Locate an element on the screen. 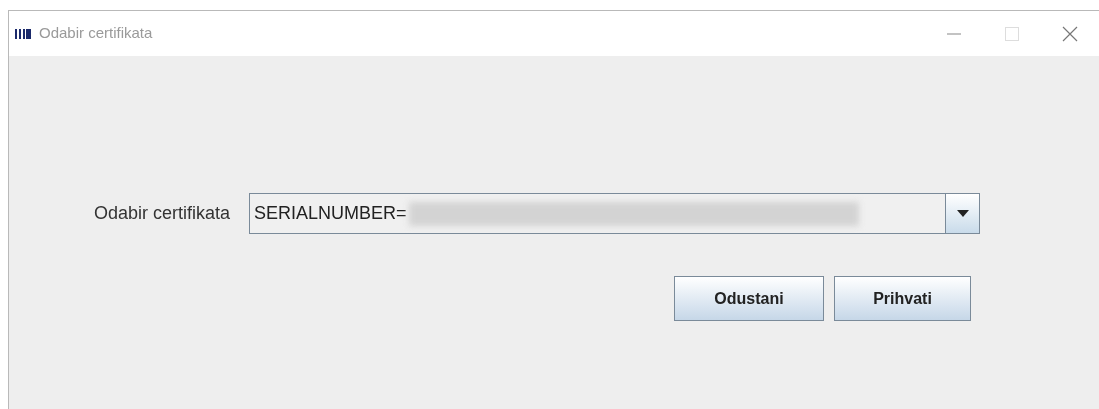  certificate-label: Odabir certifikata is located at coordinates (162, 213).